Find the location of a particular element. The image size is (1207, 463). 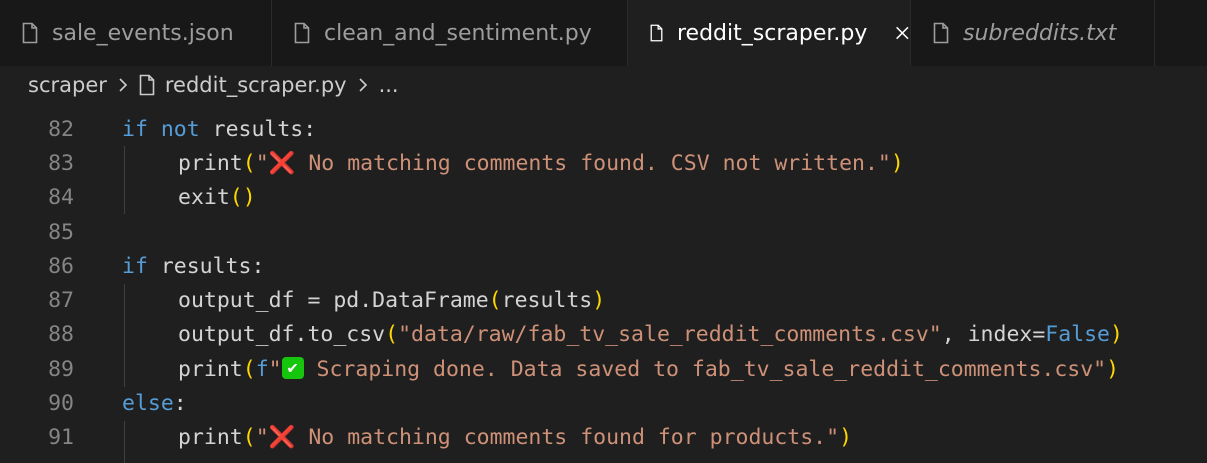

function-name: exit is located at coordinates (204, 198).